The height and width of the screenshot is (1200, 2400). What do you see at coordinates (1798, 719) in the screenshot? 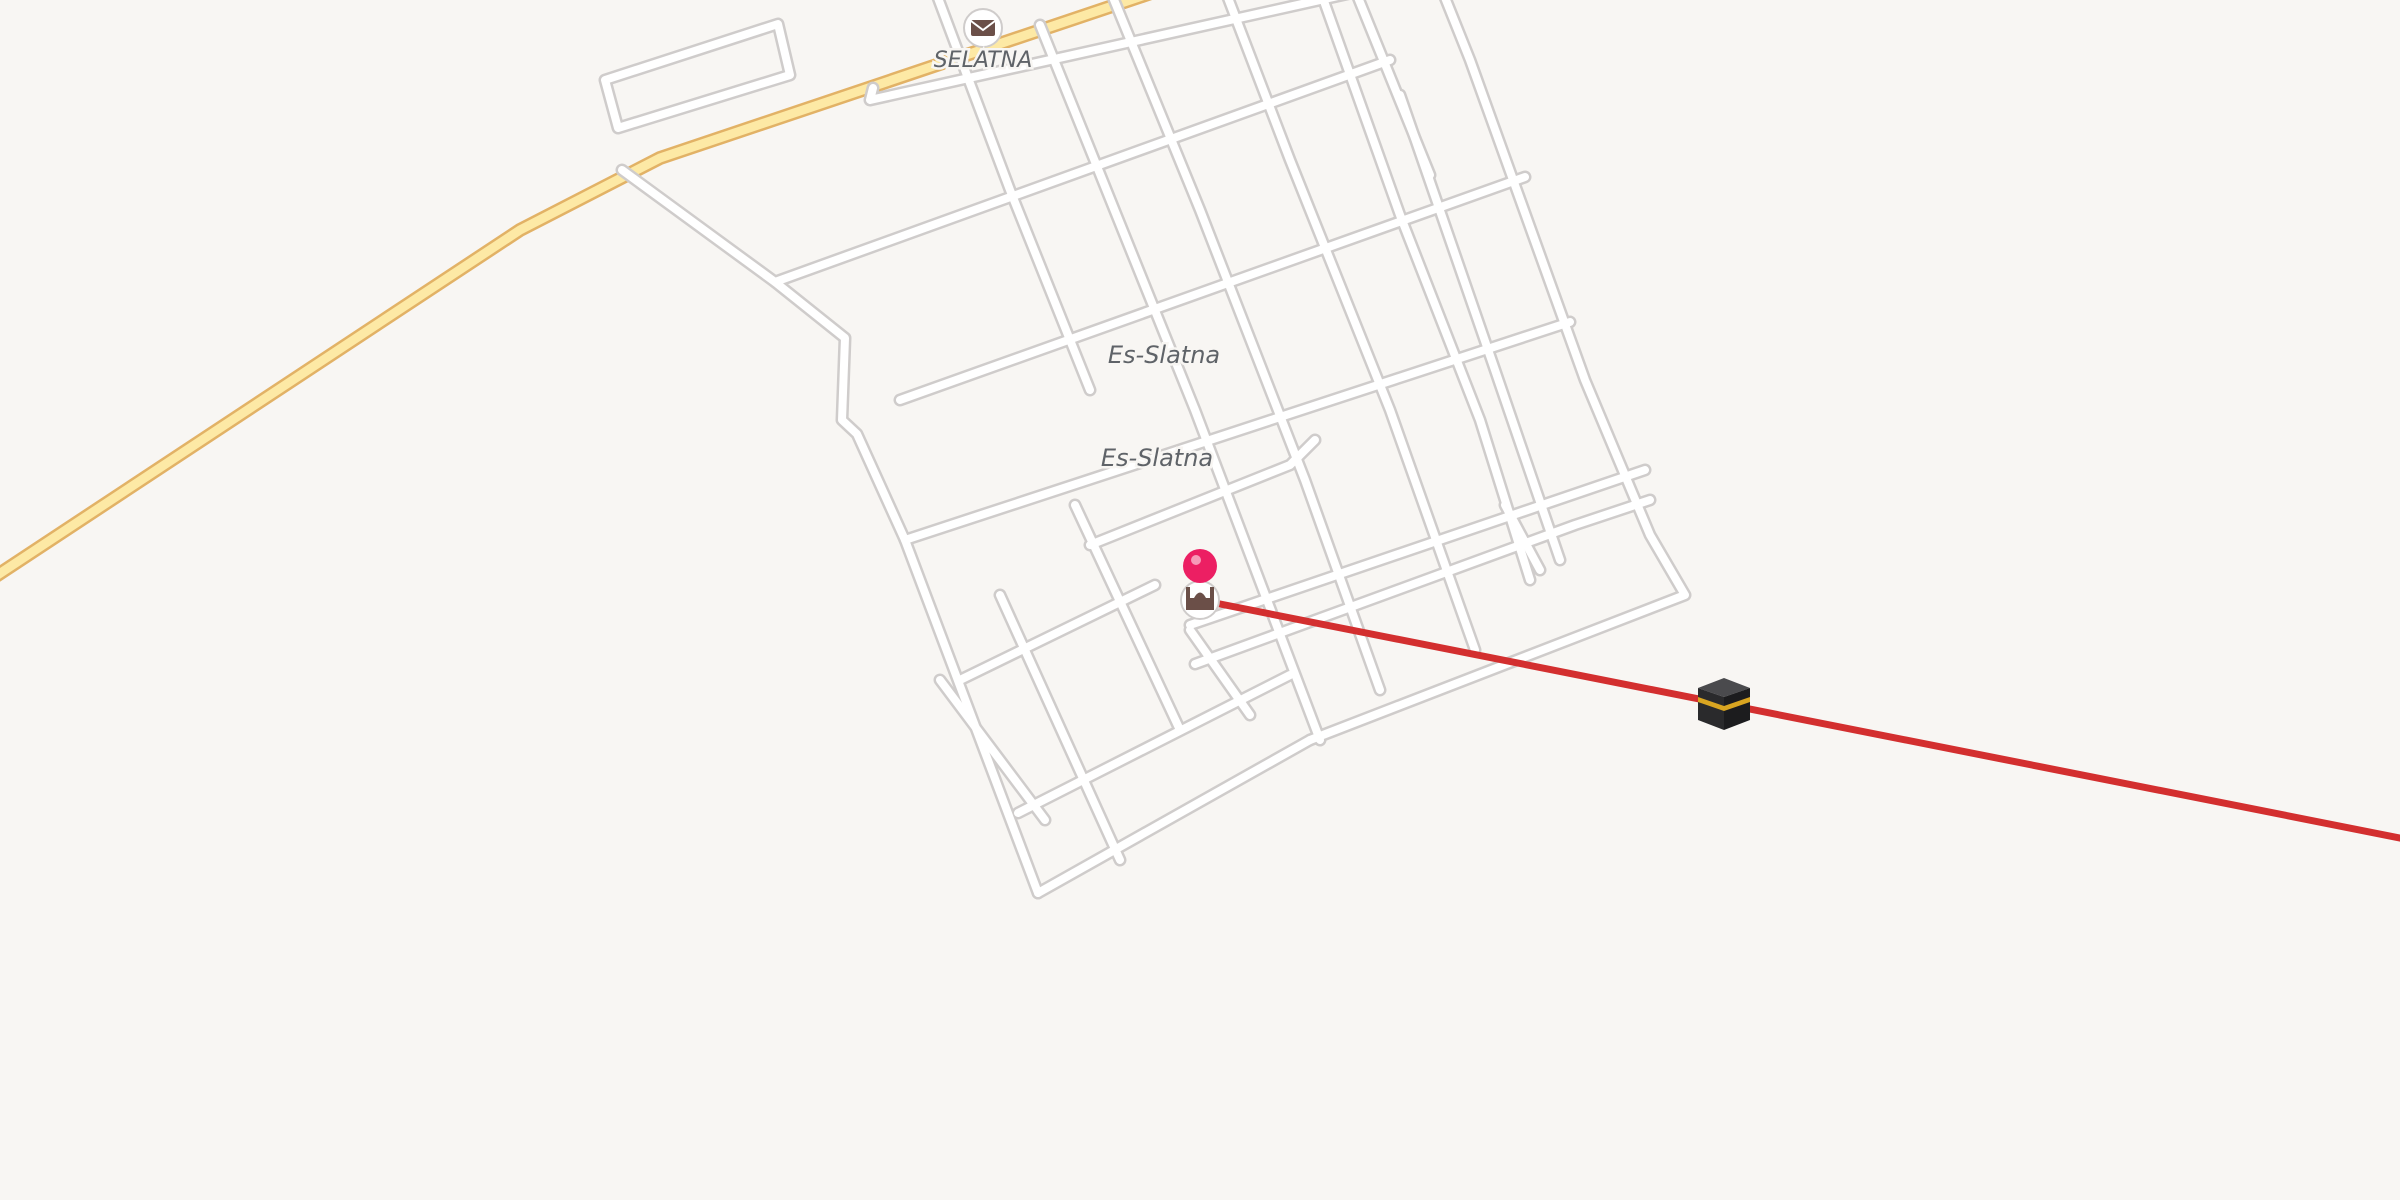
I see `qibla-direction-line` at bounding box center [1798, 719].